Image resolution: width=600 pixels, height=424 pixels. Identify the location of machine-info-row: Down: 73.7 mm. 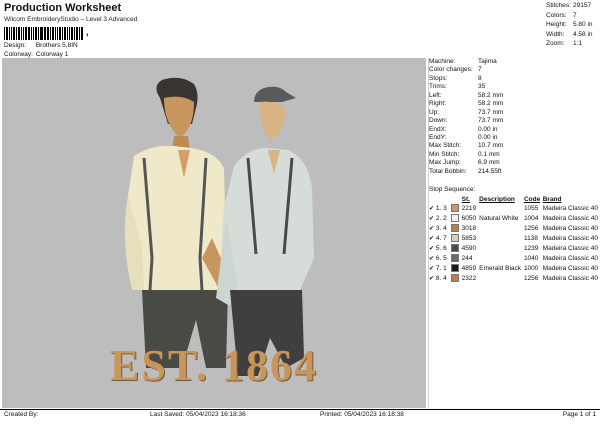
(466, 121).